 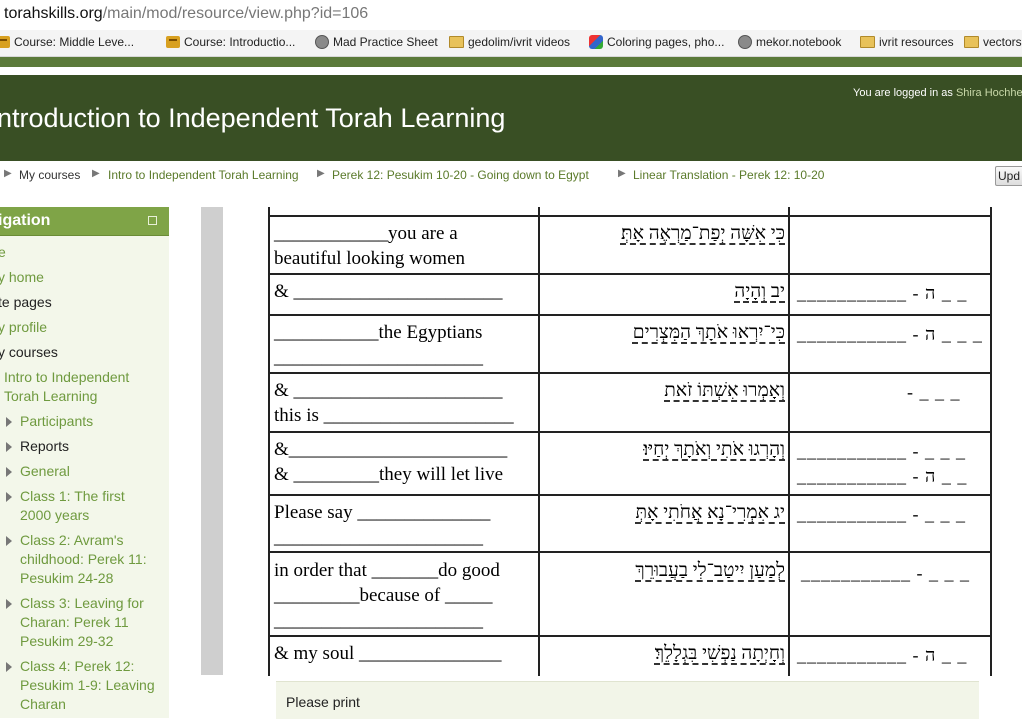 I want to click on breadcrumb-resource: Linear Translation - Perek 12: 10-20, so click(x=729, y=175).